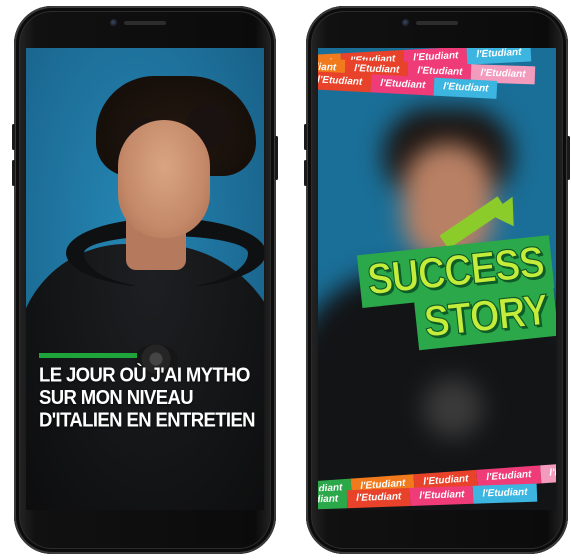 This screenshot has width=571, height=560. Describe the element at coordinates (88, 355) in the screenshot. I see `title-accent-bar` at that location.